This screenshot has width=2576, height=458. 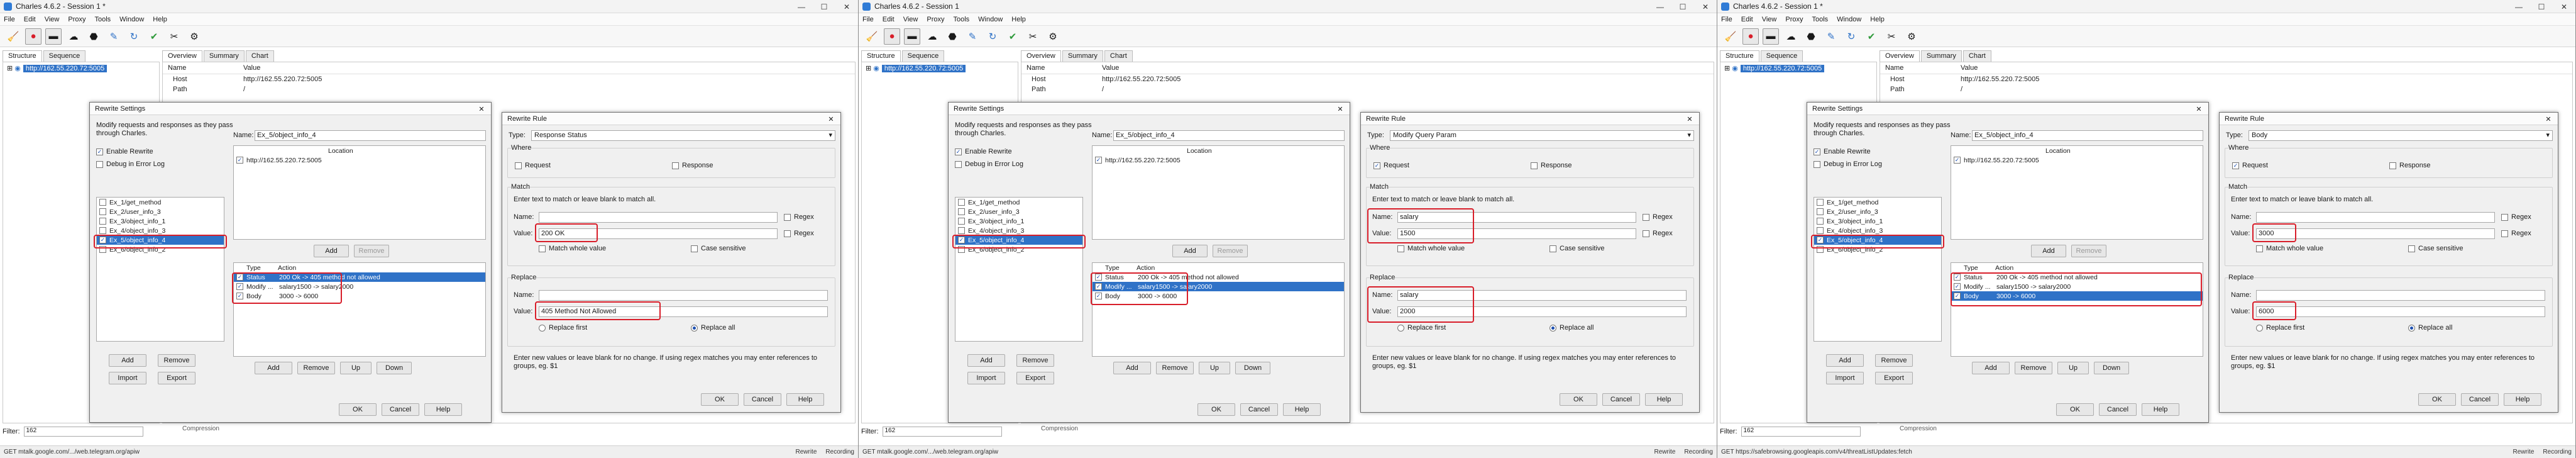 What do you see at coordinates (1820, 19) in the screenshot?
I see `menu-tools: Tools` at bounding box center [1820, 19].